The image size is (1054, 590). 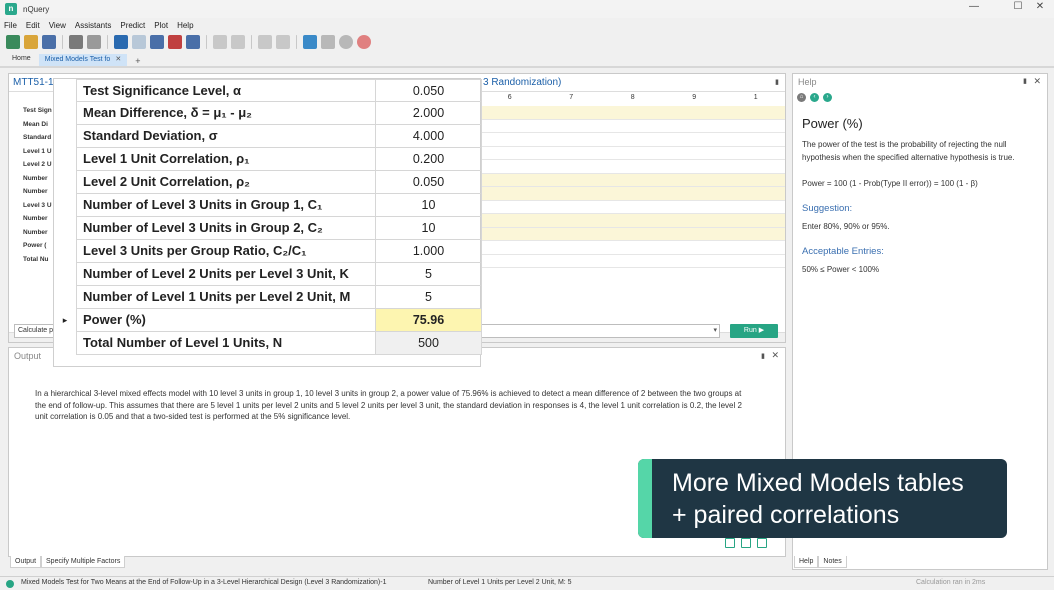 What do you see at coordinates (28, 356) in the screenshot?
I see `output-title: Output` at bounding box center [28, 356].